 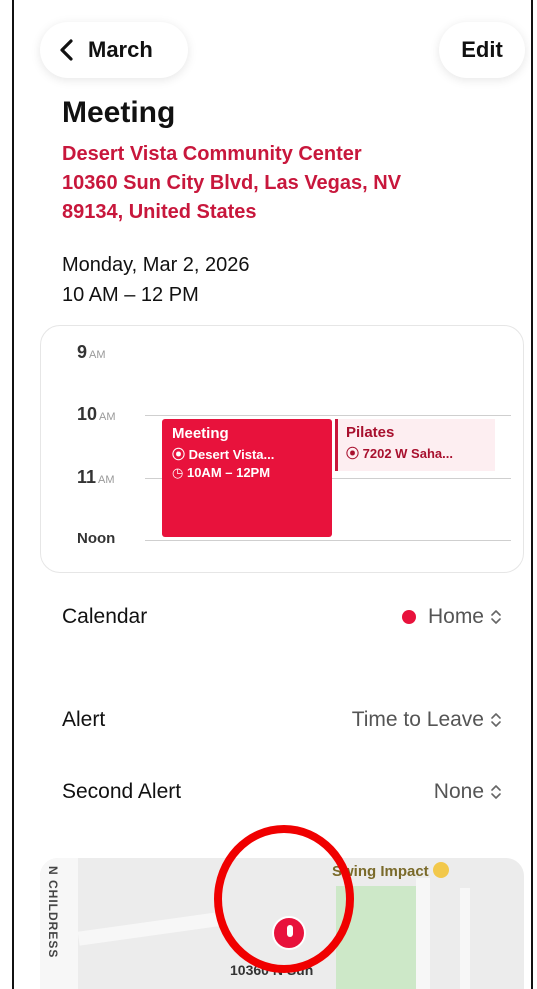 What do you see at coordinates (482, 50) in the screenshot?
I see `edit-button: Edit` at bounding box center [482, 50].